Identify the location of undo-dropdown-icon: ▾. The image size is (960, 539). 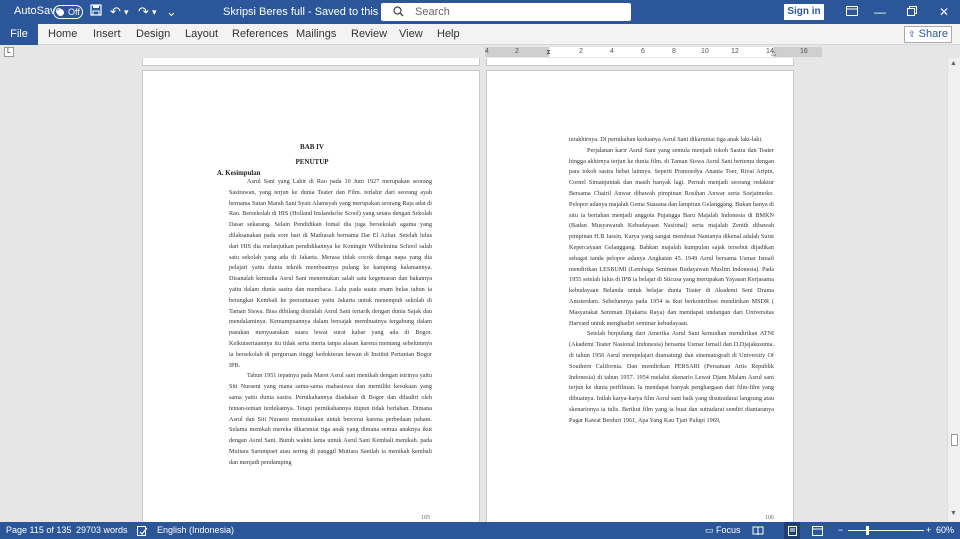
(126, 12).